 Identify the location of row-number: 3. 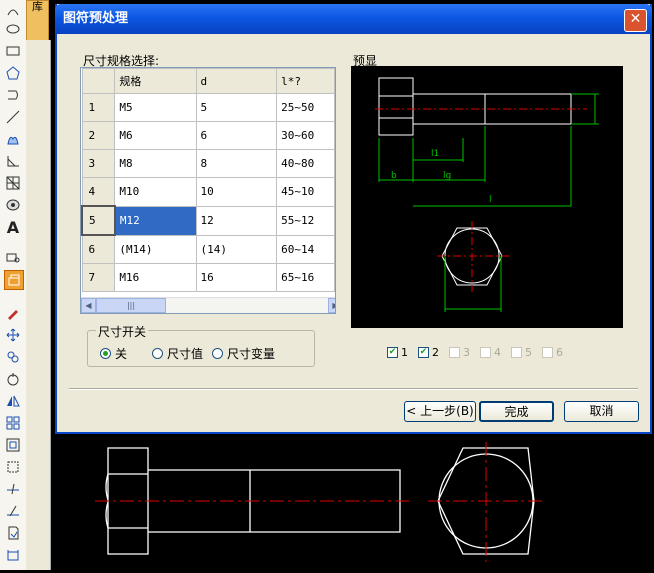
(98, 163).